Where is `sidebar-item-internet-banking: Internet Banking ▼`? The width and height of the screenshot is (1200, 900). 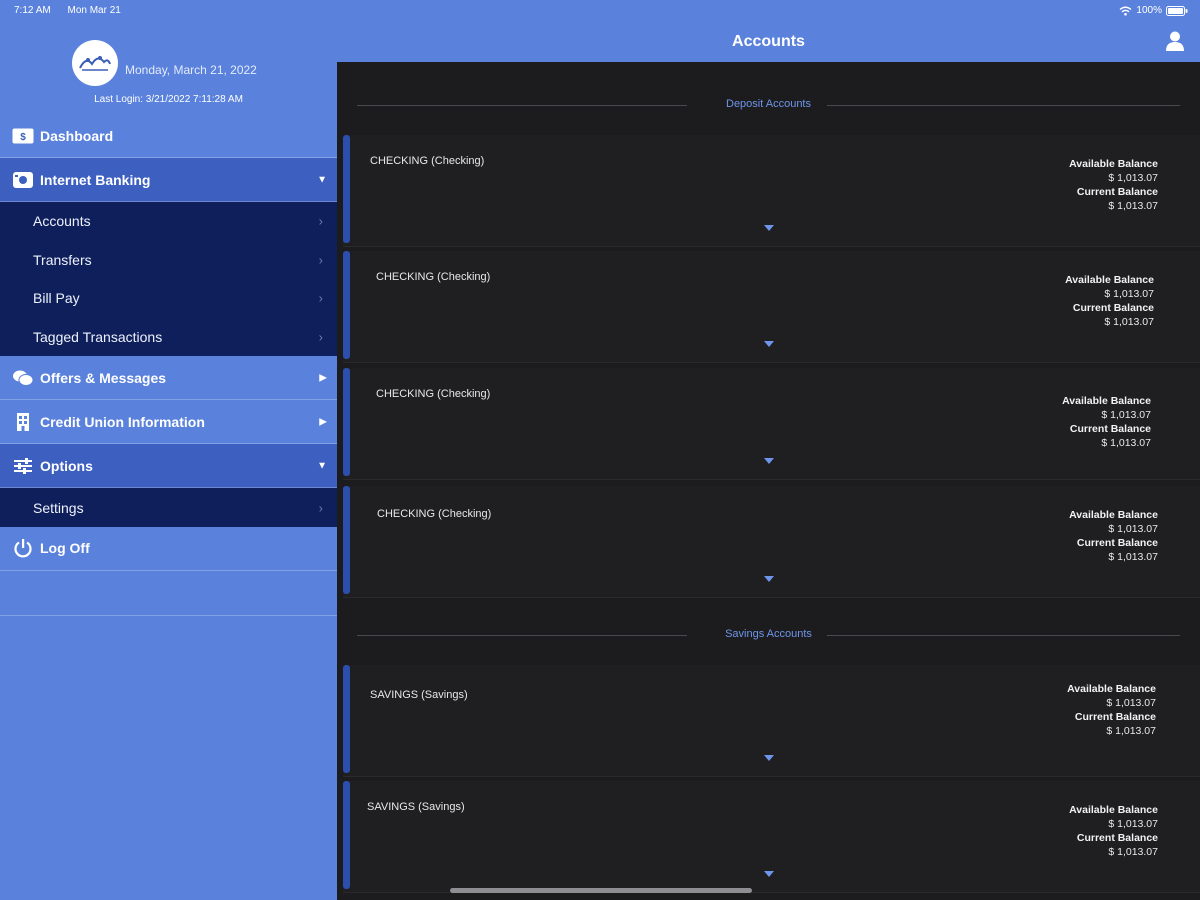 sidebar-item-internet-banking: Internet Banking ▼ is located at coordinates (168, 180).